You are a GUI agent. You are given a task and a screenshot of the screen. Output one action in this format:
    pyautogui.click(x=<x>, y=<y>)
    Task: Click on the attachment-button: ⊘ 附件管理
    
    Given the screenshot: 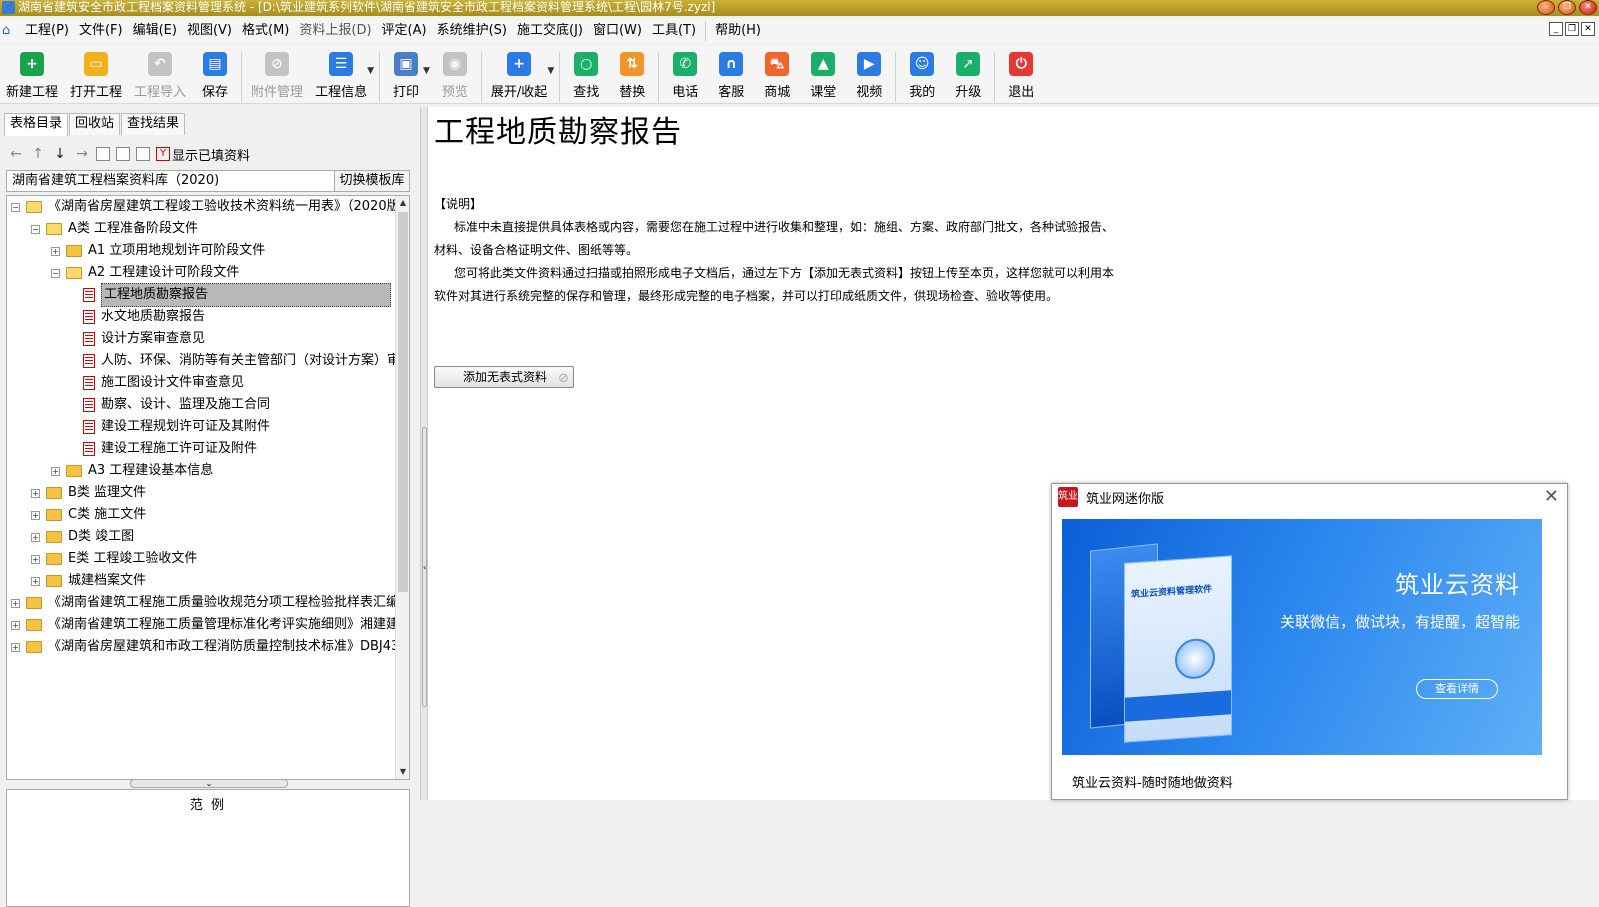 What is the action you would take?
    pyautogui.click(x=277, y=76)
    